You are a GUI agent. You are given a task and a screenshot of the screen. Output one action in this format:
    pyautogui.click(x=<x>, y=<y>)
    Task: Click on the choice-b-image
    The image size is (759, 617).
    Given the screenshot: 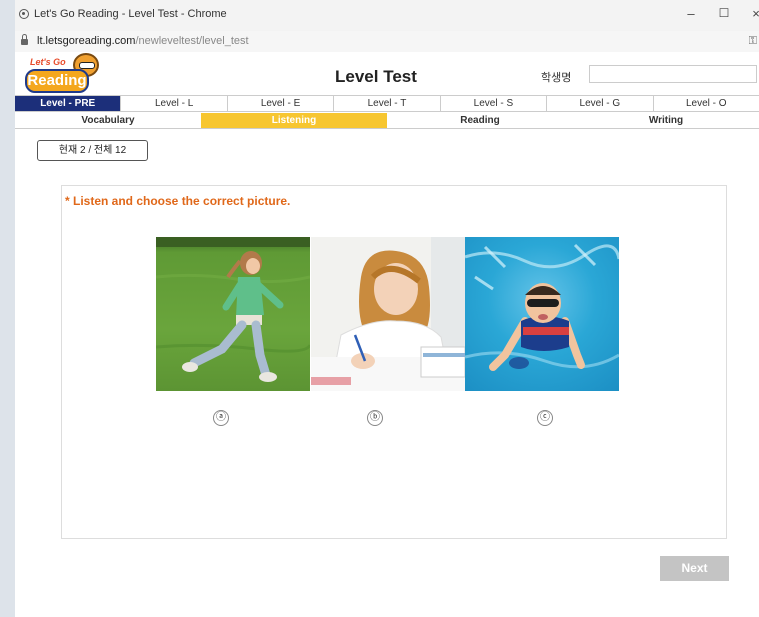 What is the action you would take?
    pyautogui.click(x=388, y=314)
    